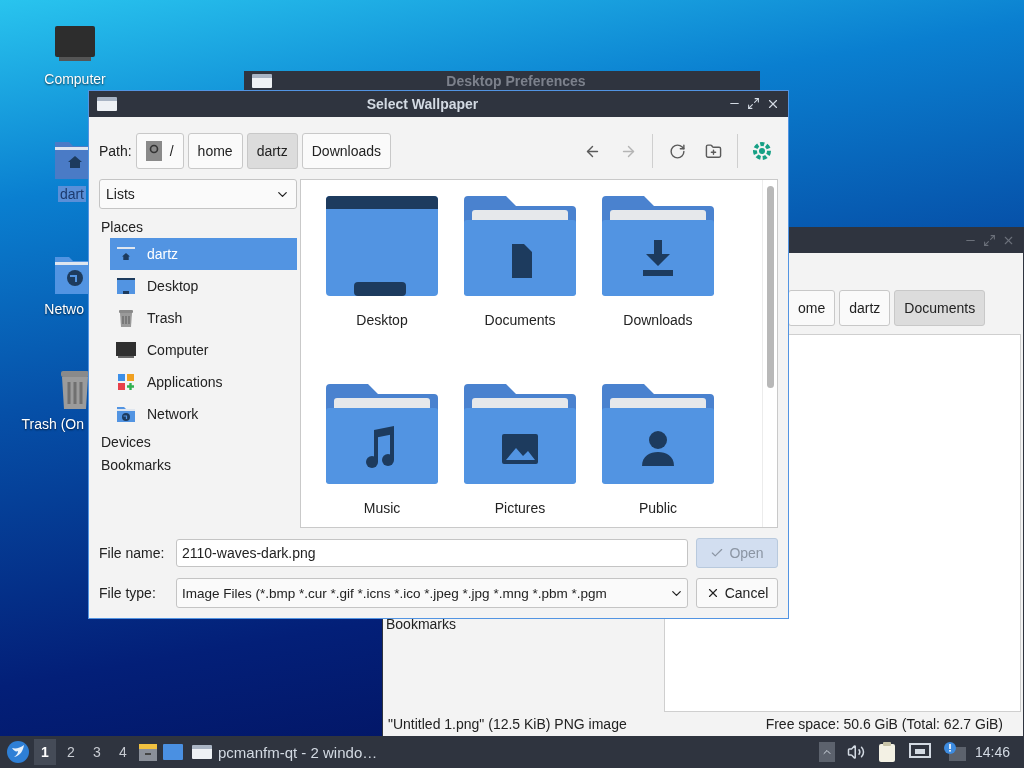  What do you see at coordinates (520, 320) in the screenshot?
I see `file-name: Documents` at bounding box center [520, 320].